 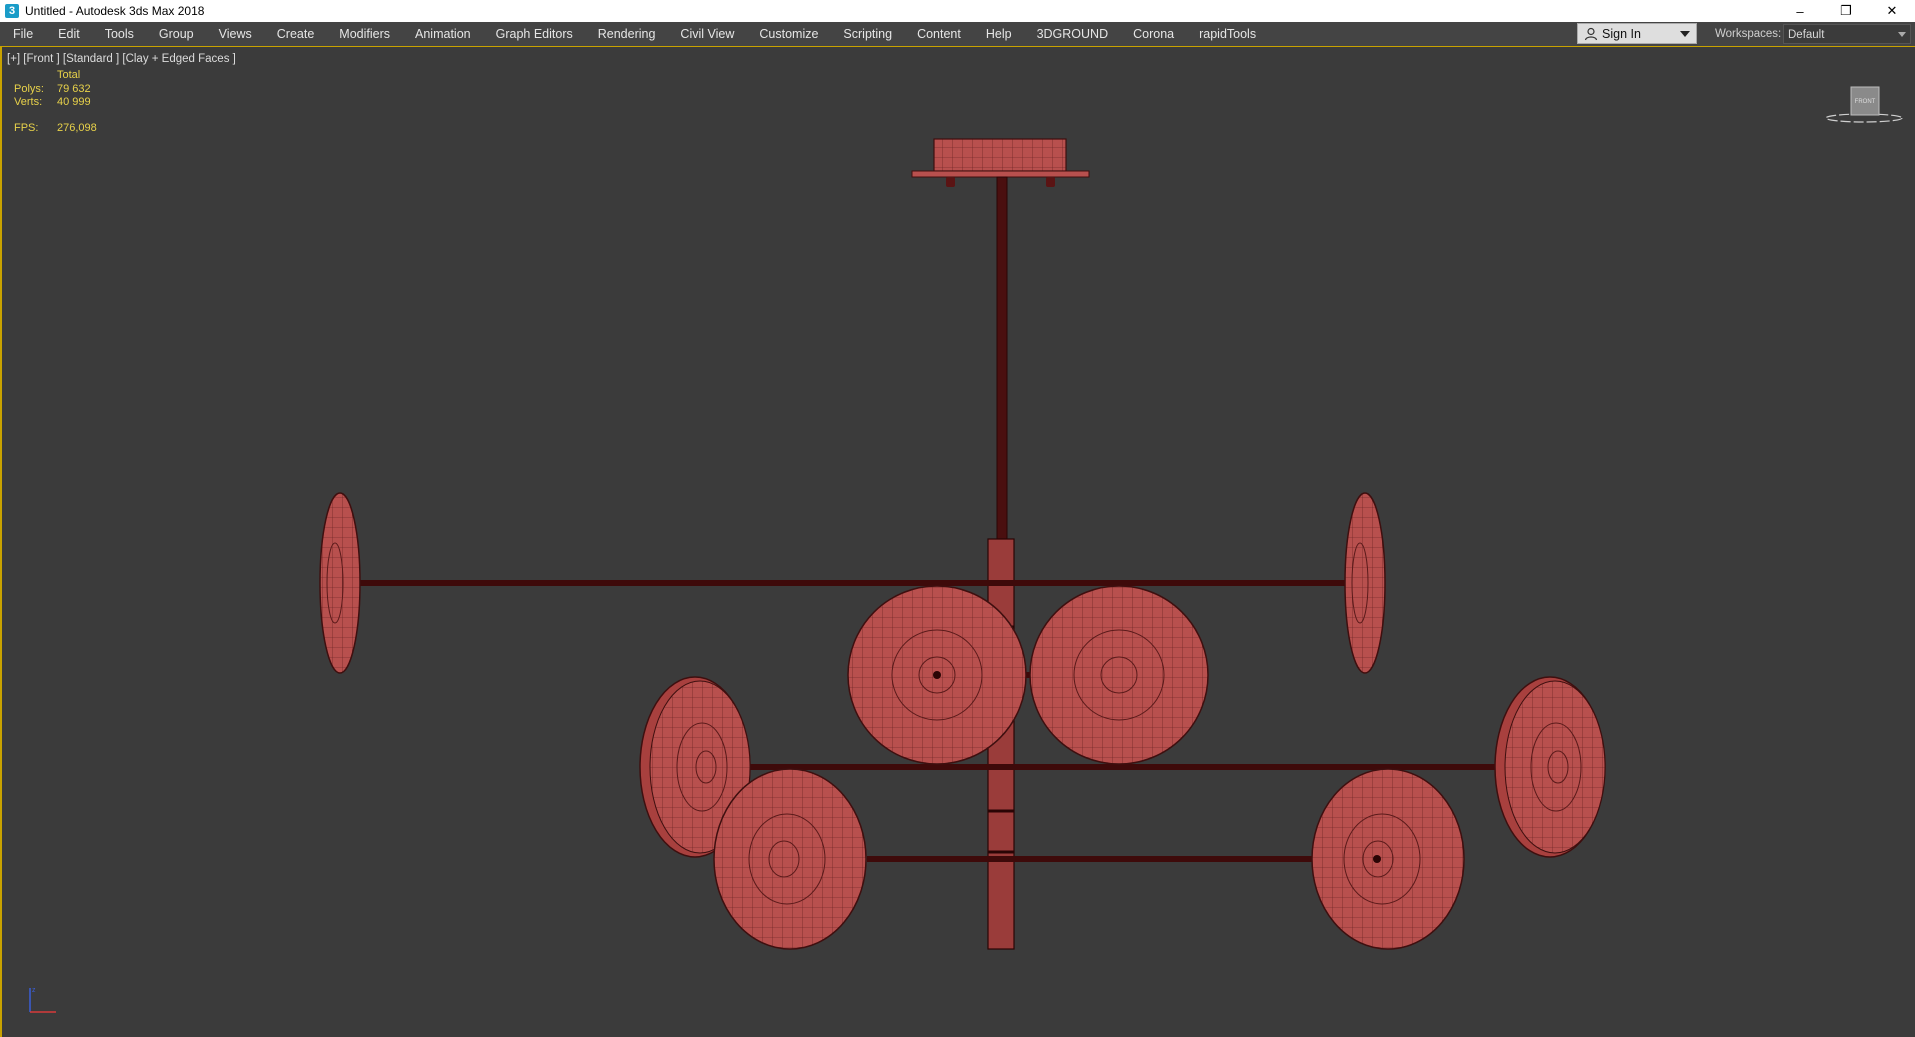 What do you see at coordinates (12, 11) in the screenshot?
I see `app-icon: 3` at bounding box center [12, 11].